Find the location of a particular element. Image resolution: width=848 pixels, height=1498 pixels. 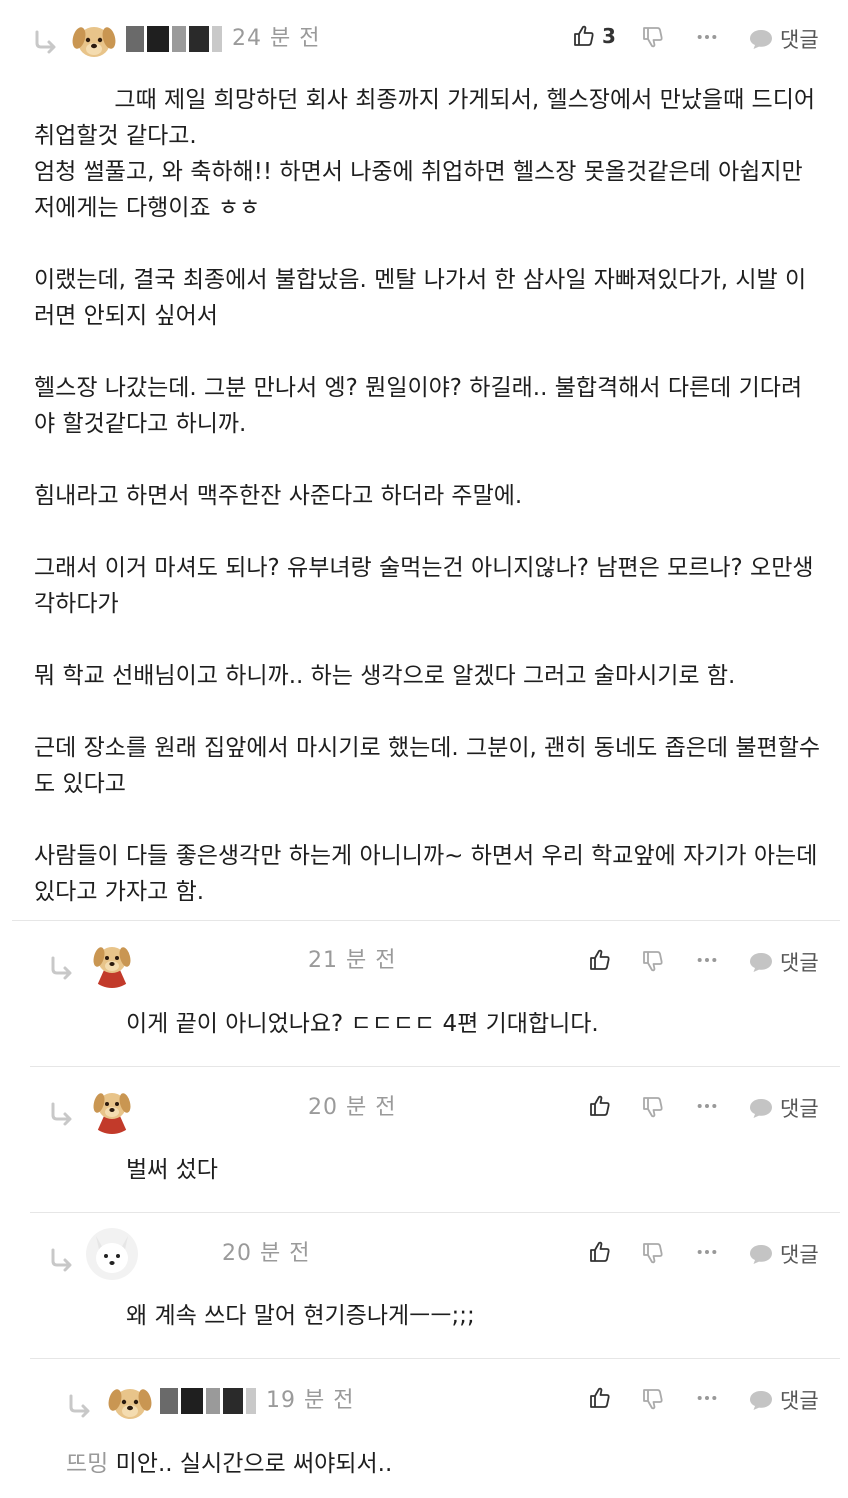

like-count: 3 is located at coordinates (609, 36).